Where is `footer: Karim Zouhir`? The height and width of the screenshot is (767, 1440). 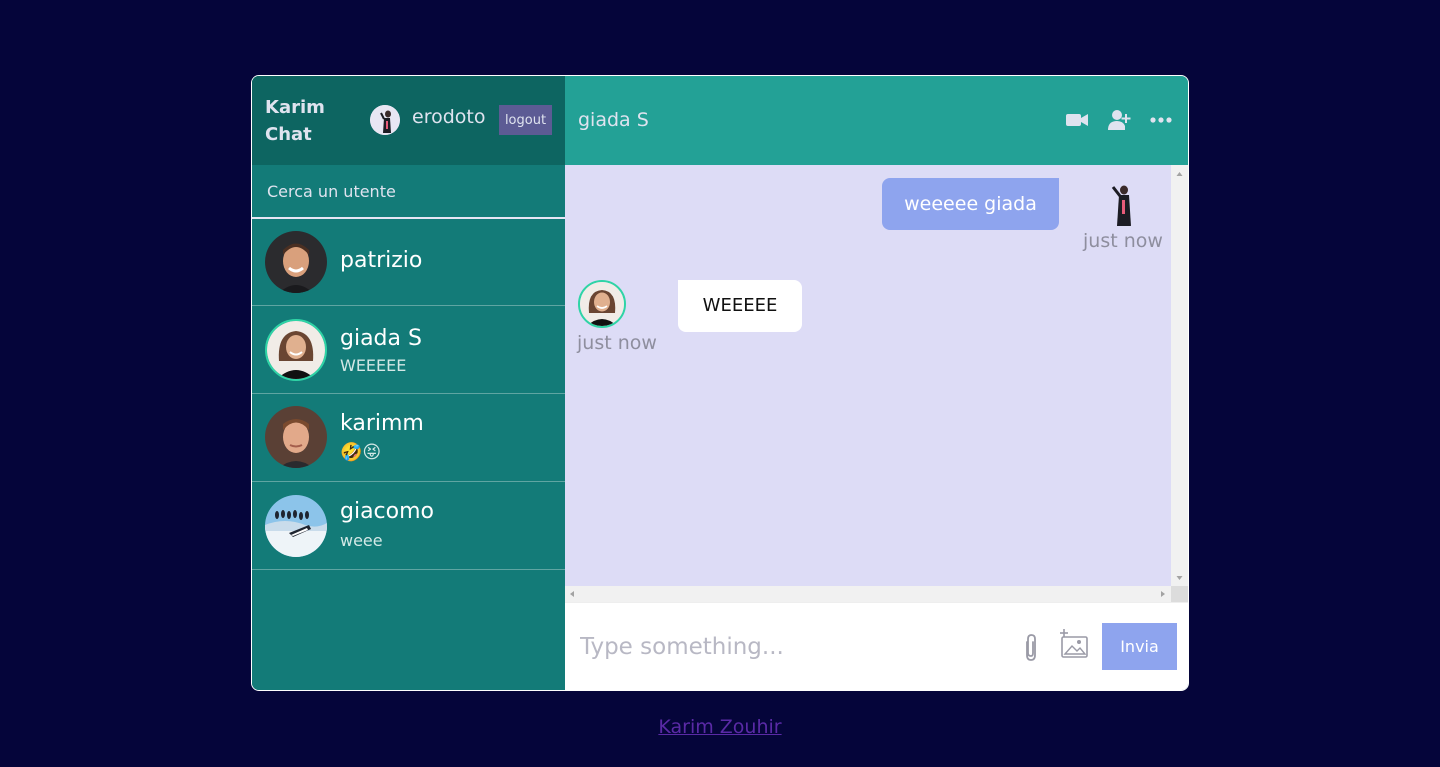
footer: Karim Zouhir is located at coordinates (720, 727).